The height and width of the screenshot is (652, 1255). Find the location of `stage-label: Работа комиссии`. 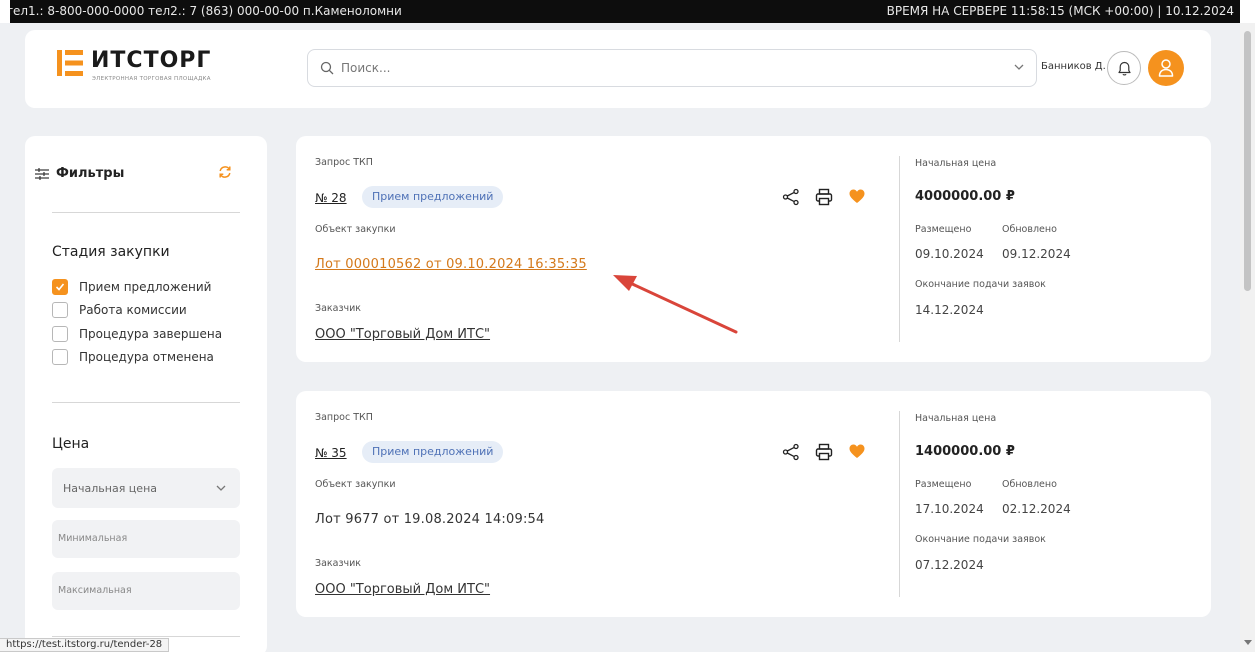

stage-label: Работа комиссии is located at coordinates (133, 310).